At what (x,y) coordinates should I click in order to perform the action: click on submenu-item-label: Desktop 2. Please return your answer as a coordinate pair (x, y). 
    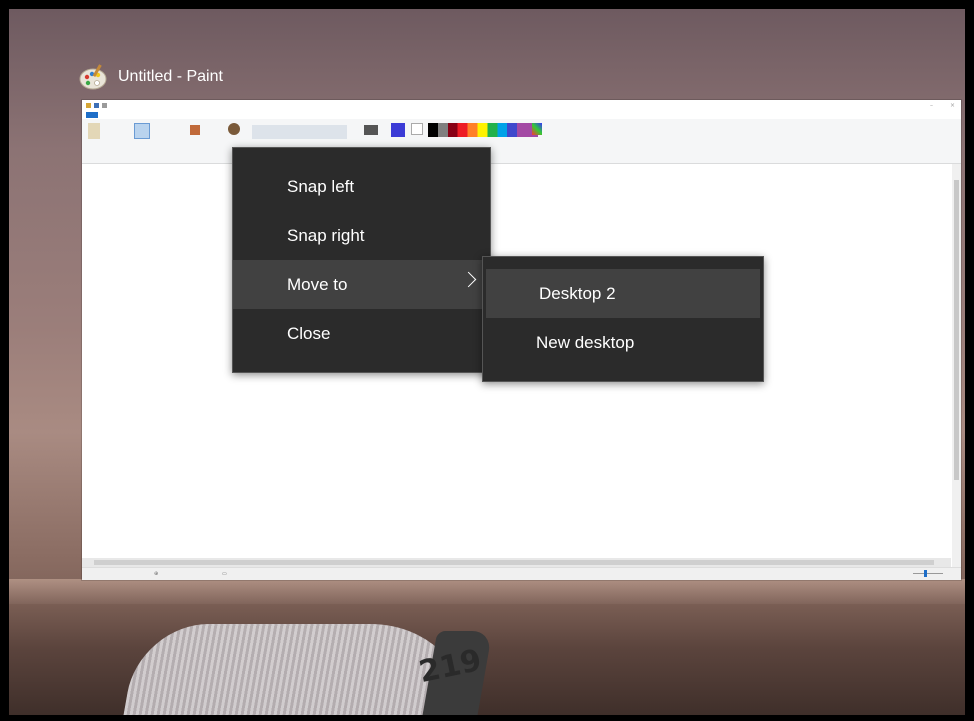
    Looking at the image, I should click on (577, 293).